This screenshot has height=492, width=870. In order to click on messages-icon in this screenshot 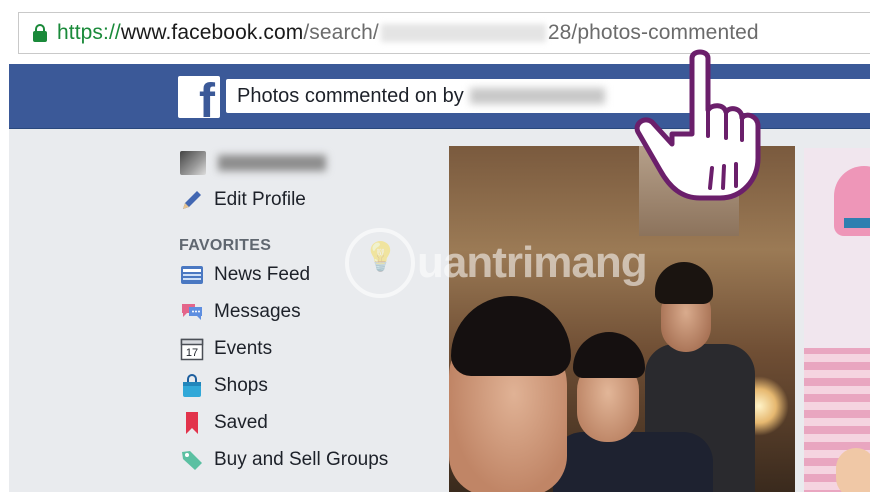, I will do `click(192, 312)`.